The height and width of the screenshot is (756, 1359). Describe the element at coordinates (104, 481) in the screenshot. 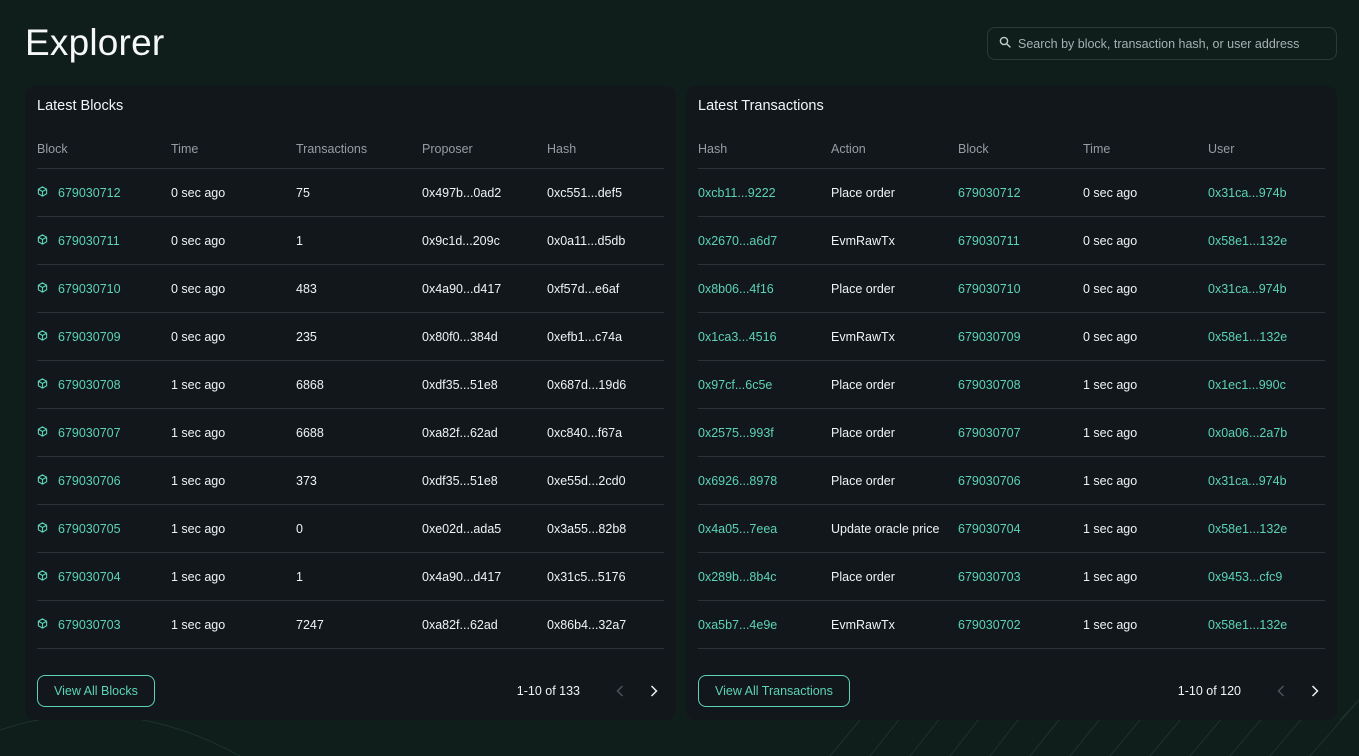

I see `block-link: 679030706` at that location.